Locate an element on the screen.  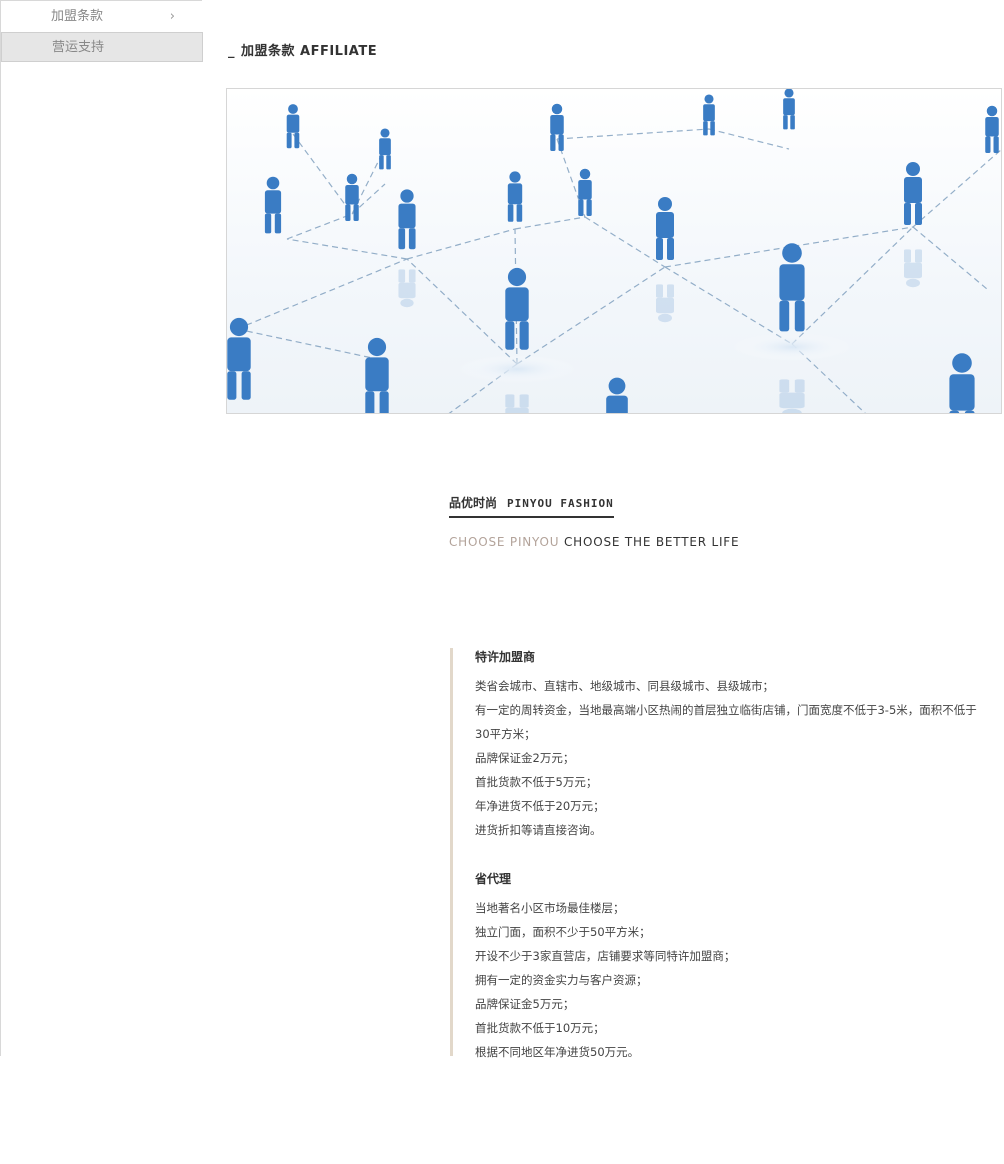
slogan-part1: CHOOSE PINYOU is located at coordinates (504, 542).